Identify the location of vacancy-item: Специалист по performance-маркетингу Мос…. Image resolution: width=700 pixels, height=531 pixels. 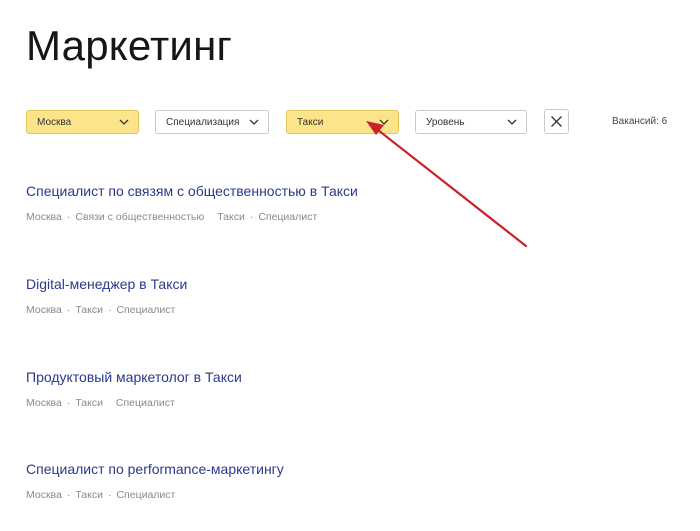
(155, 481).